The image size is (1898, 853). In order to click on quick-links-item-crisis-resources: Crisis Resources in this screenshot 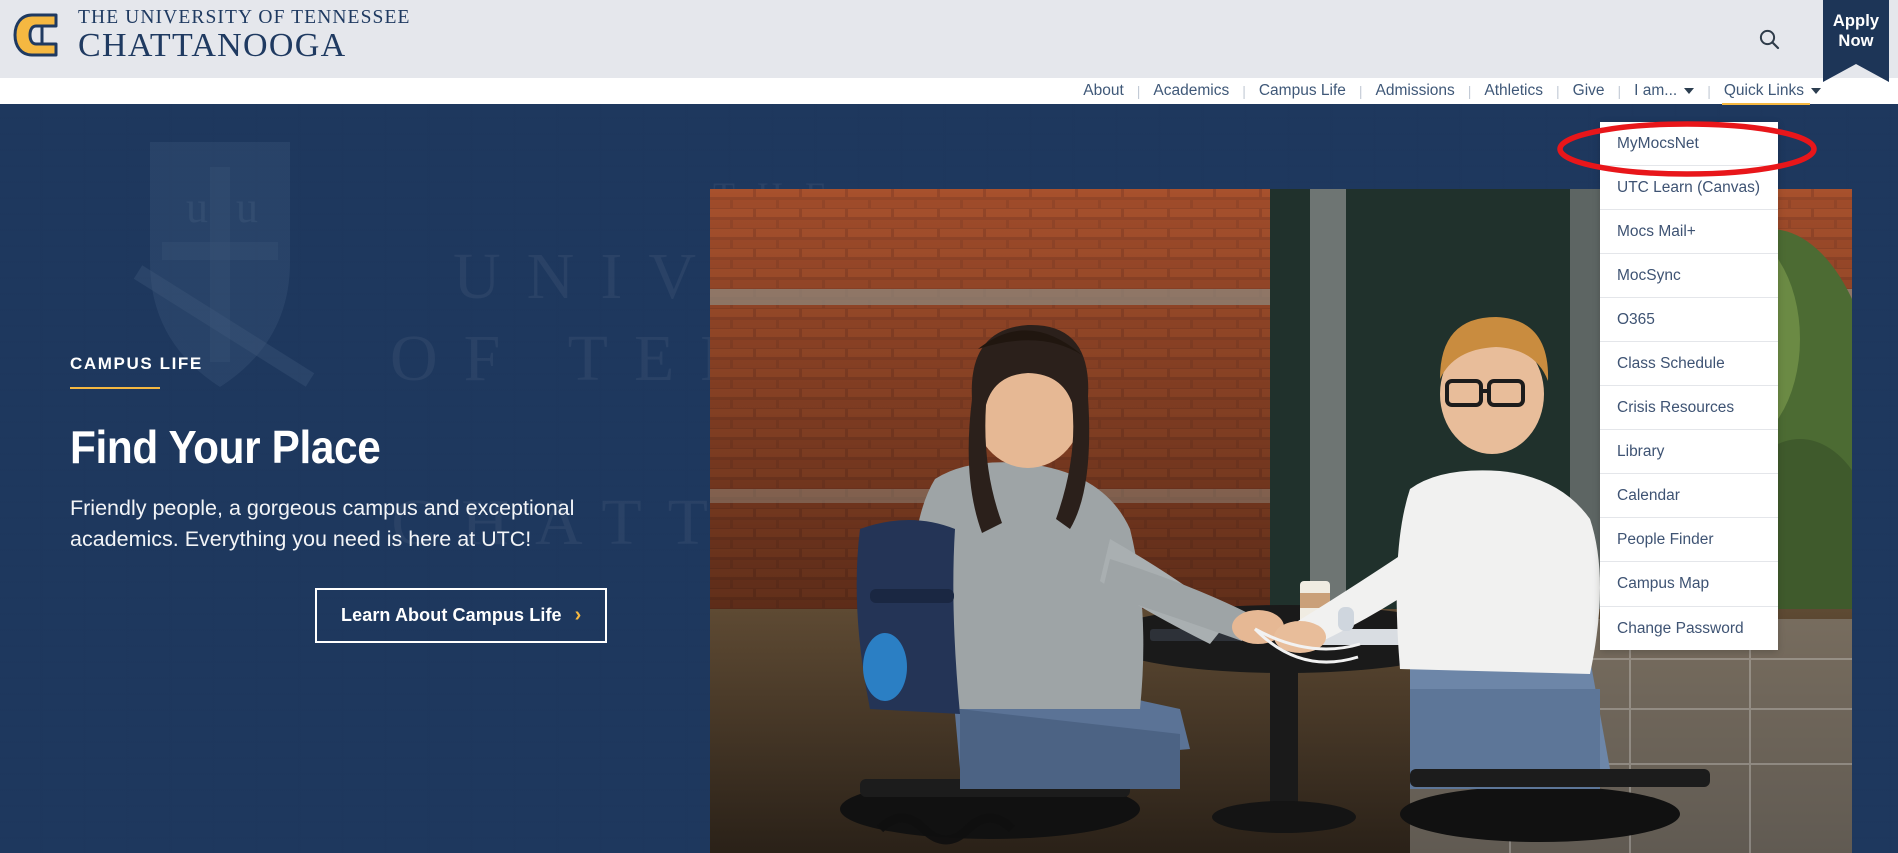, I will do `click(1689, 407)`.